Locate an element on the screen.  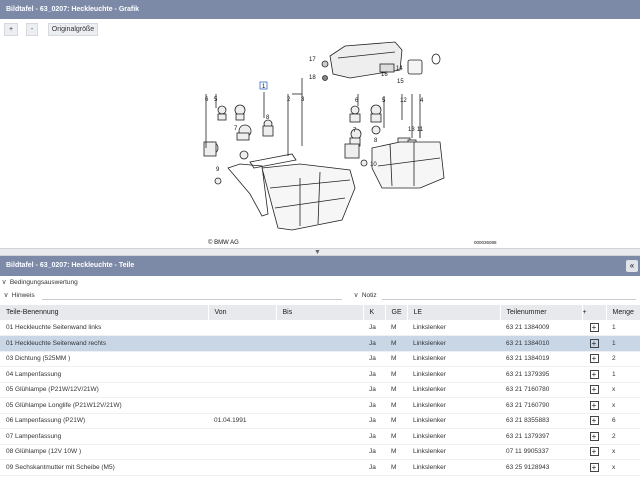
col-header-add: + is located at coordinates (594, 312).